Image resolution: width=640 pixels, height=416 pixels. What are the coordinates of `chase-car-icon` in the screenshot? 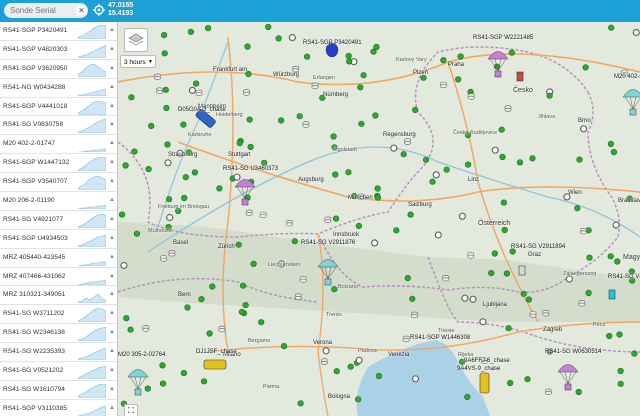 It's located at (484, 383).